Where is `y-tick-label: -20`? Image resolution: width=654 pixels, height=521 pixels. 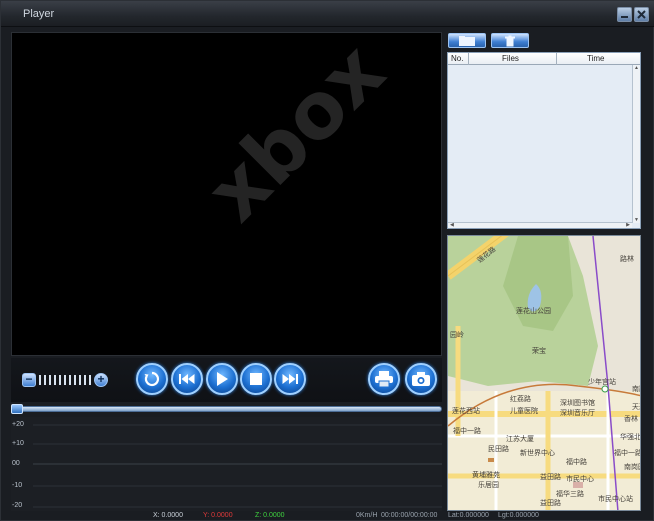
y-tick-label: -20 is located at coordinates (17, 505).